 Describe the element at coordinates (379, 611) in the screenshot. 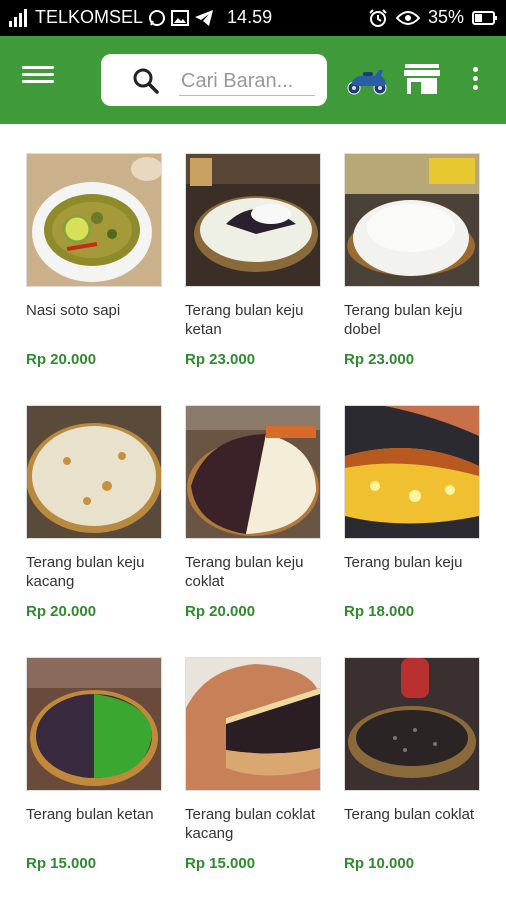

I see `product-price: Rp 18.000` at that location.